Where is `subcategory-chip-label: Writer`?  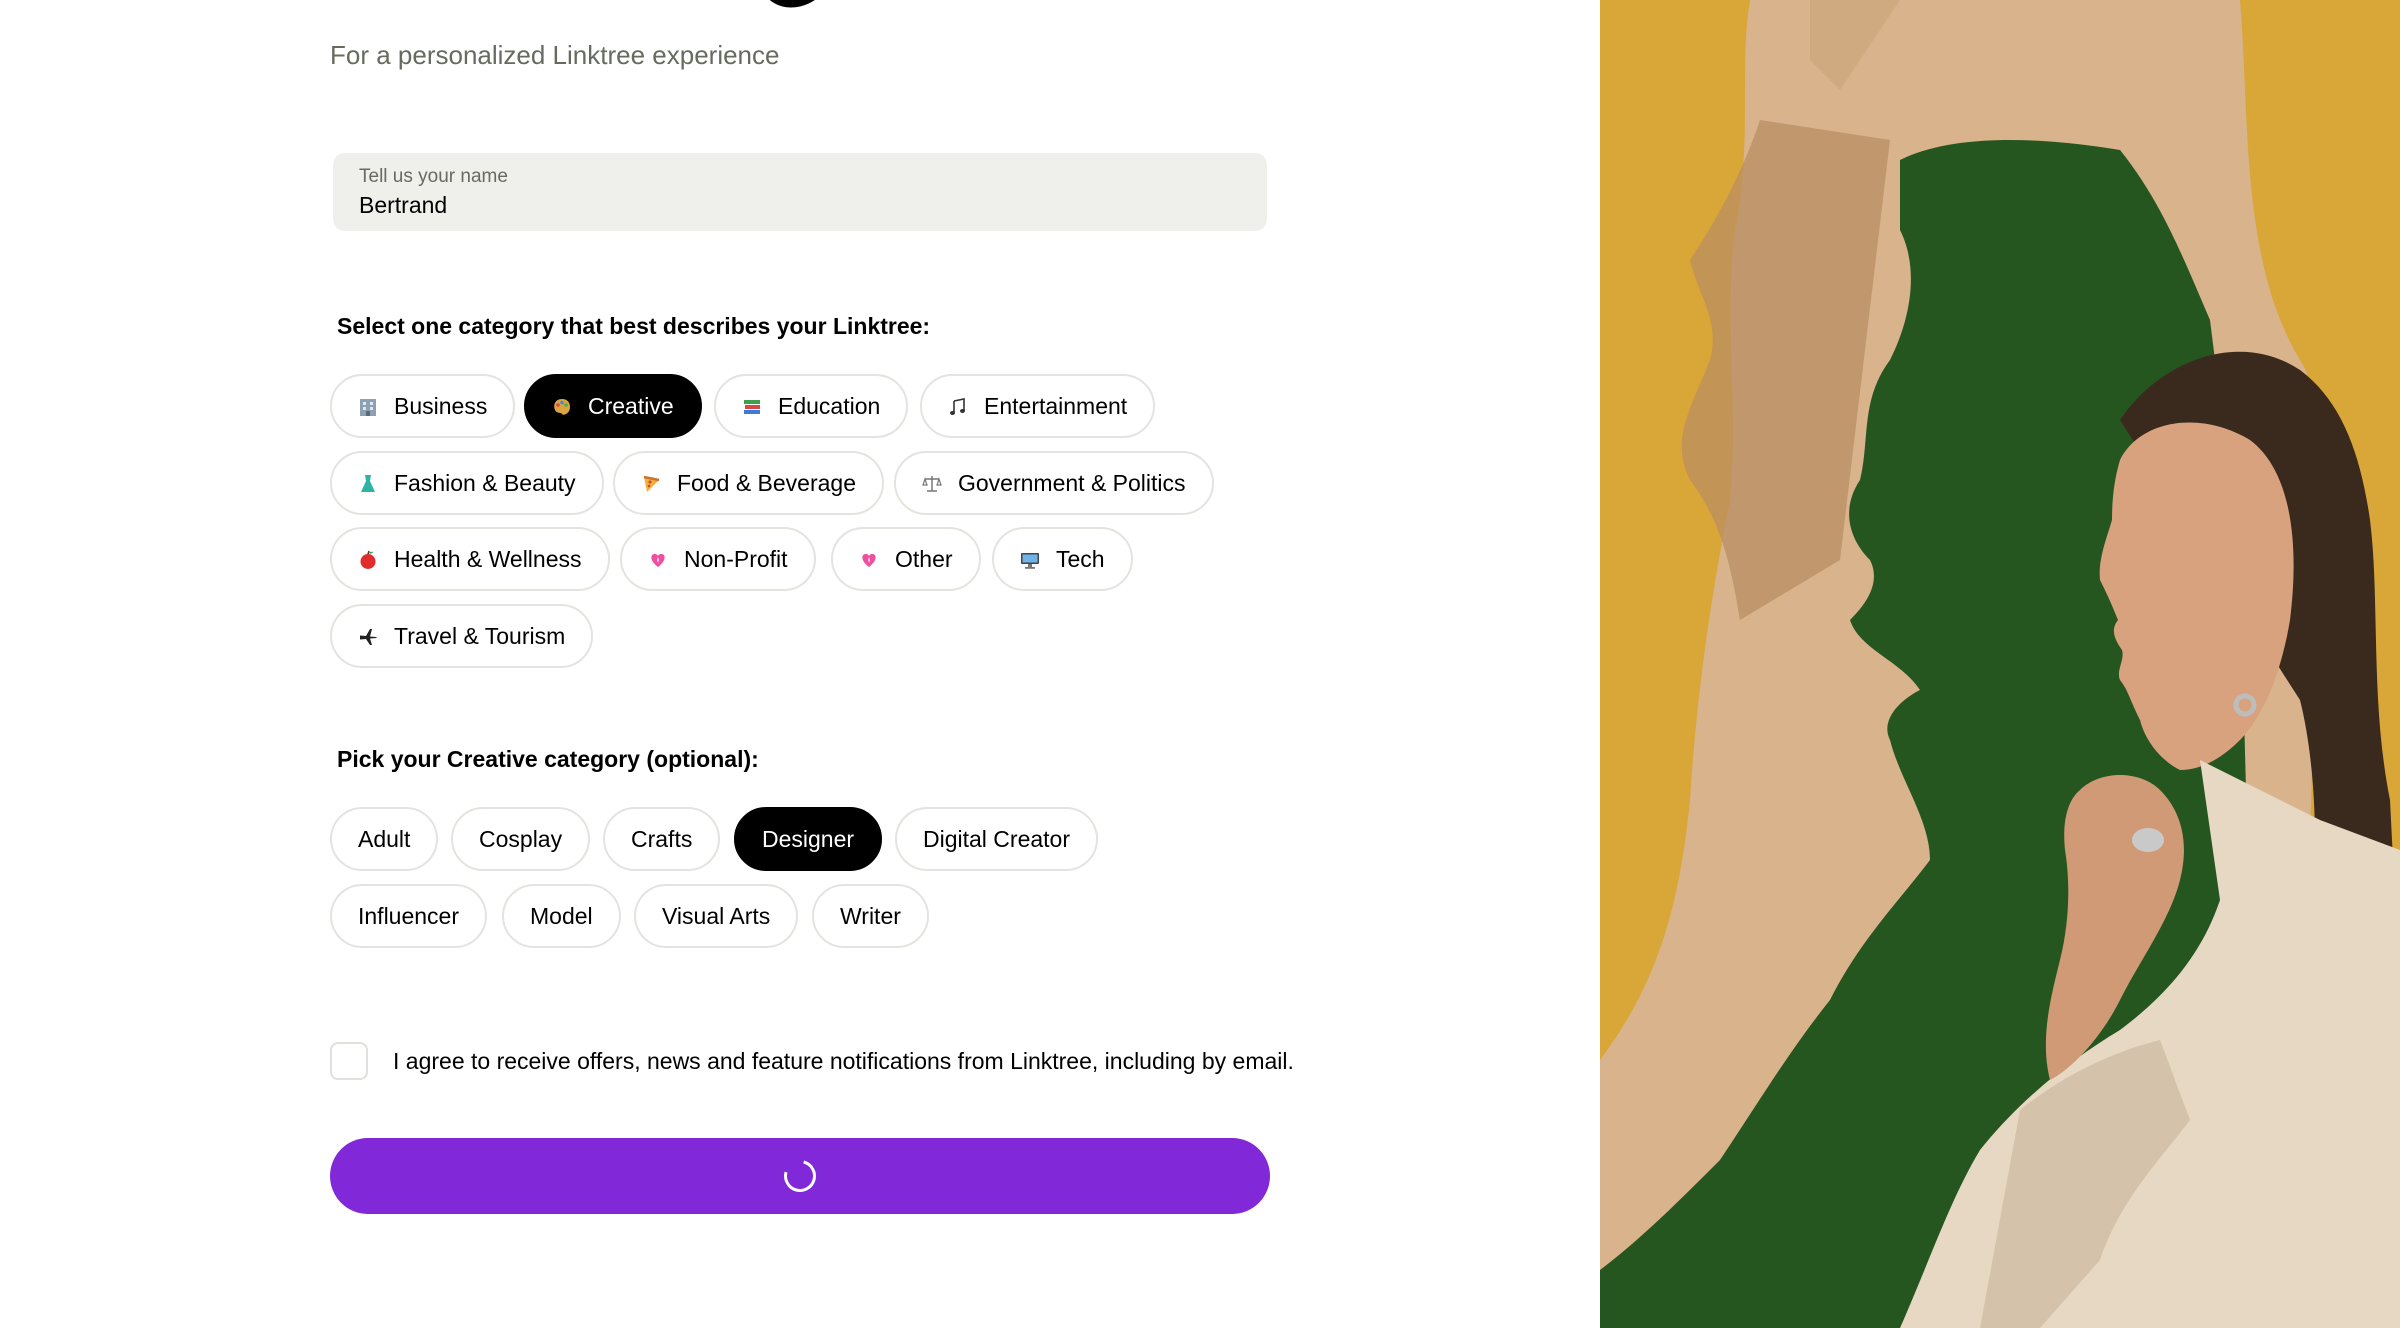 subcategory-chip-label: Writer is located at coordinates (870, 915).